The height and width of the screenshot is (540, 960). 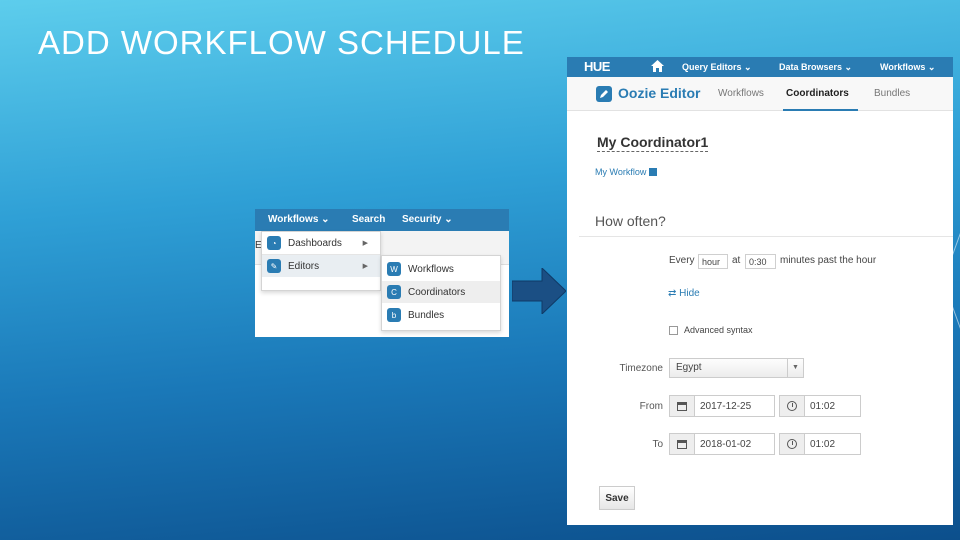 What do you see at coordinates (673, 330) in the screenshot?
I see `advanced-syntax-checkbox` at bounding box center [673, 330].